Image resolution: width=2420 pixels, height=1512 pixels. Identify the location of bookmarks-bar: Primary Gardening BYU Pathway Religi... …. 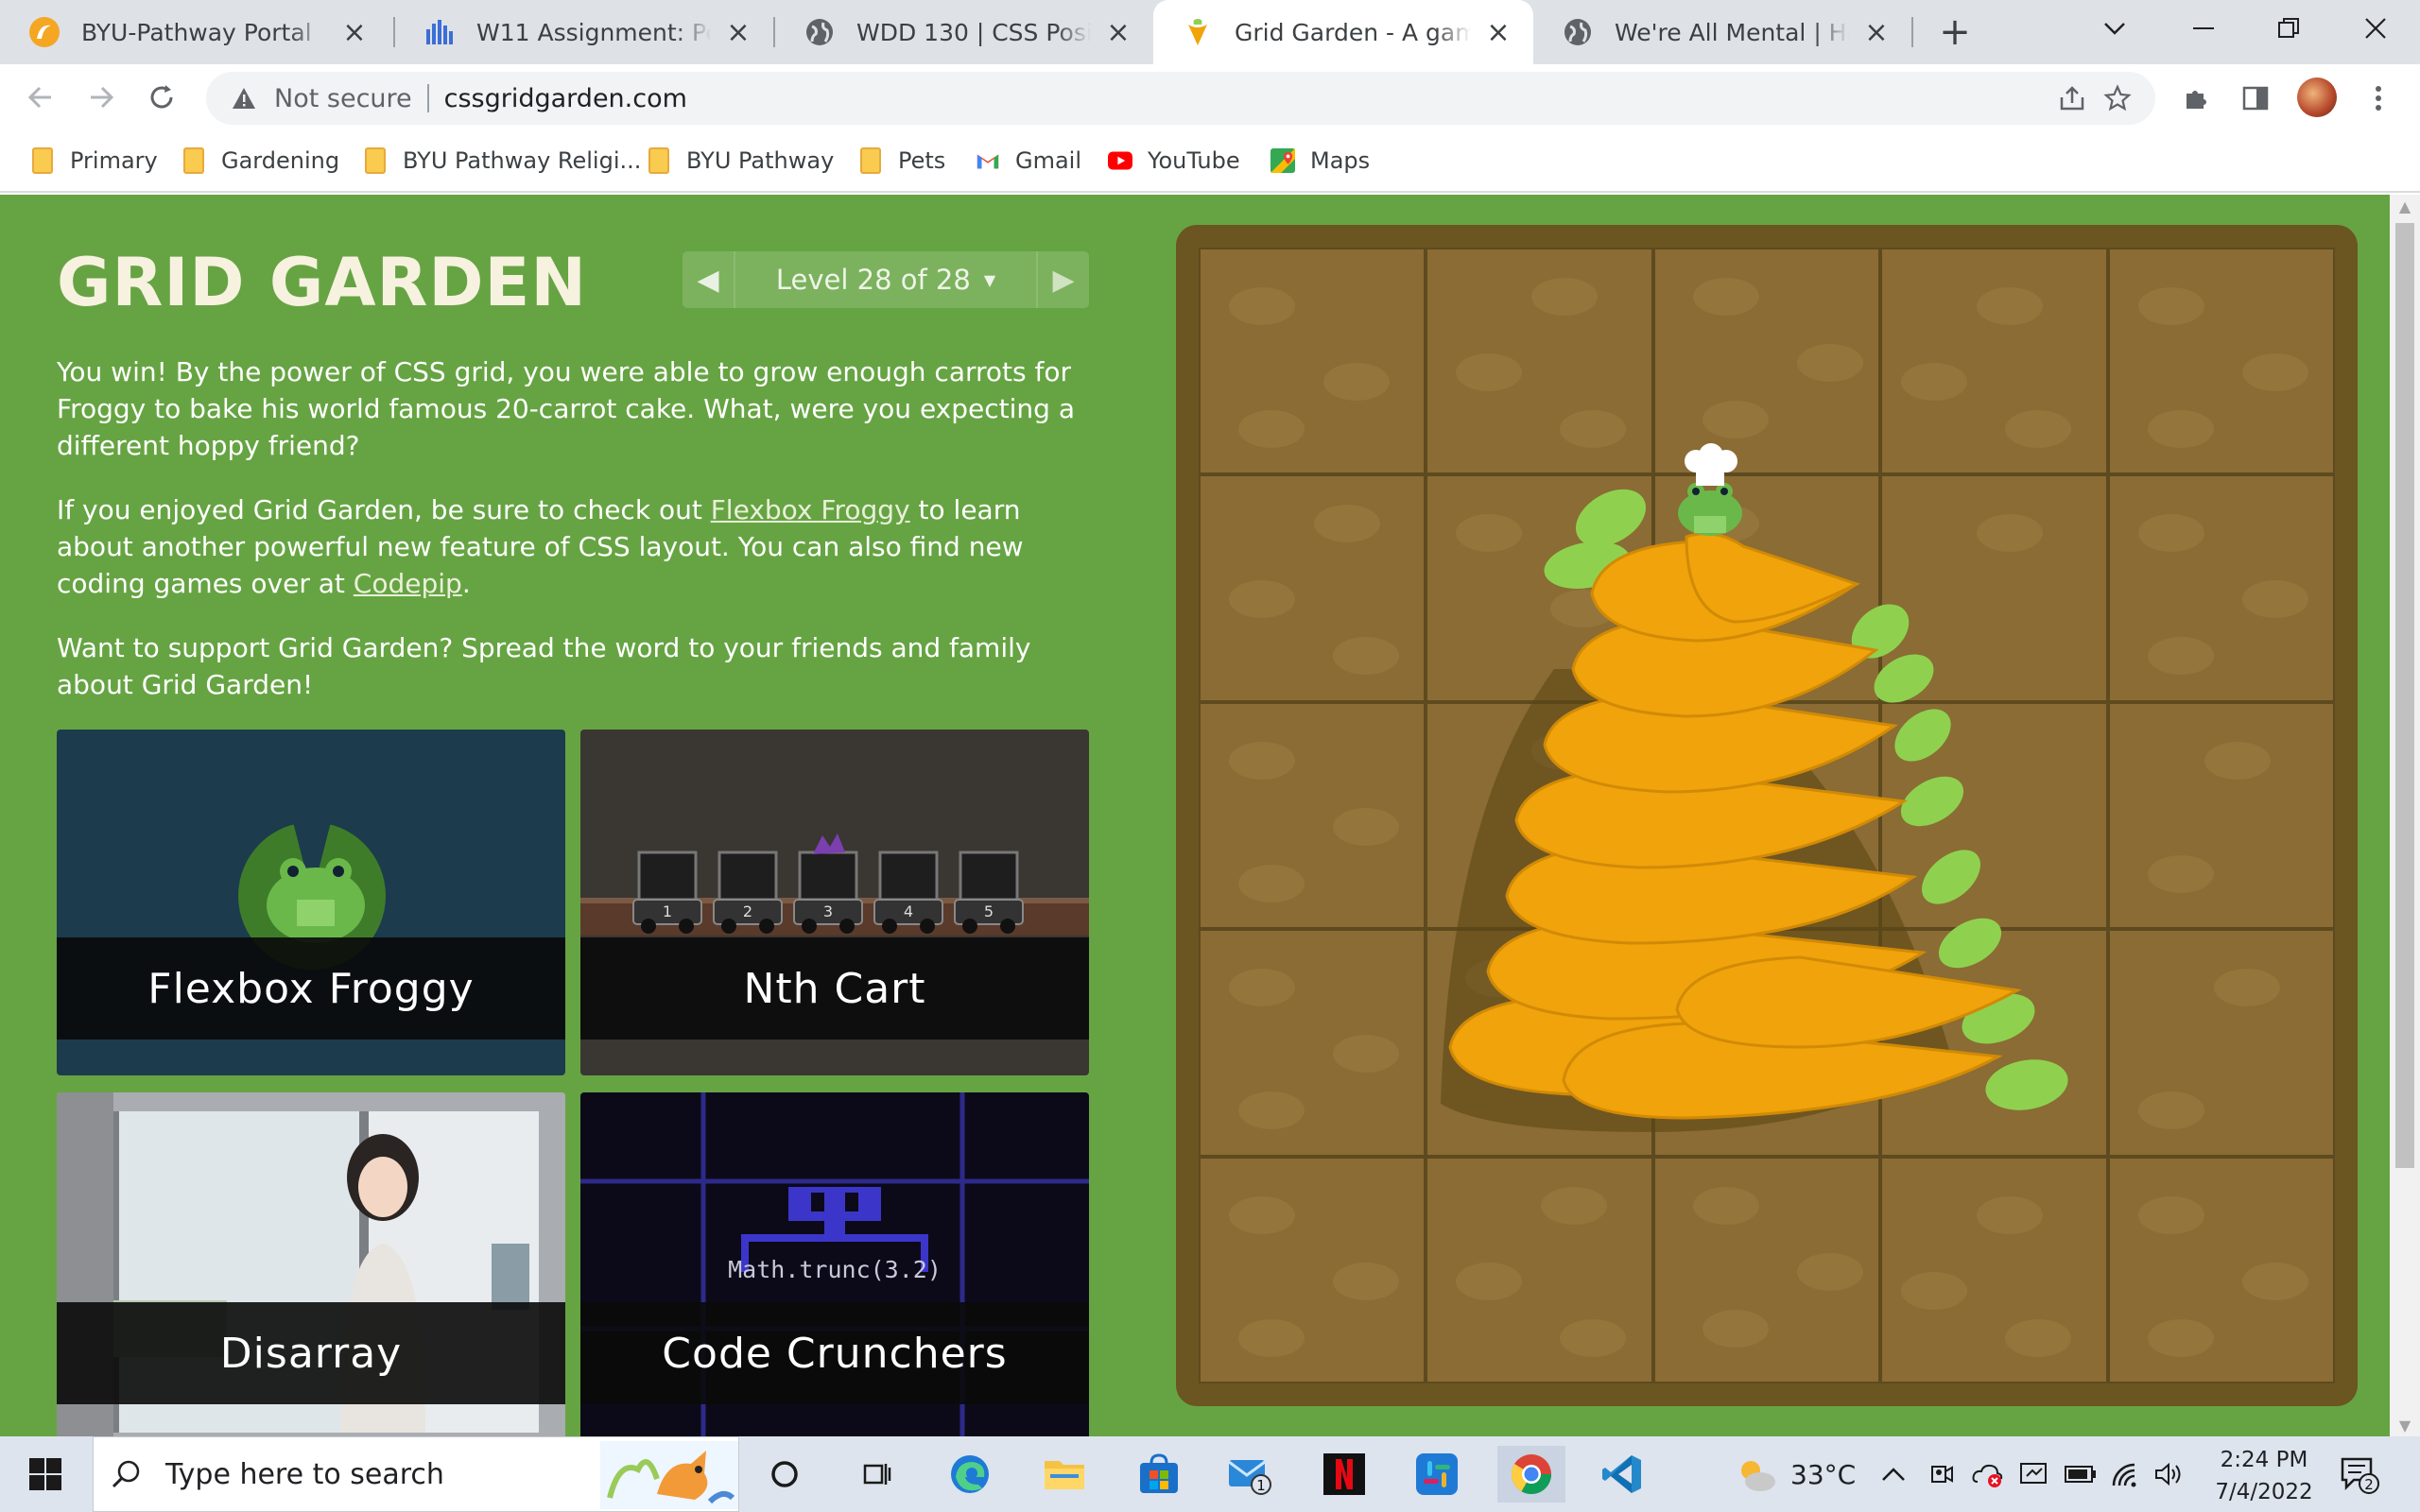
(1210, 161).